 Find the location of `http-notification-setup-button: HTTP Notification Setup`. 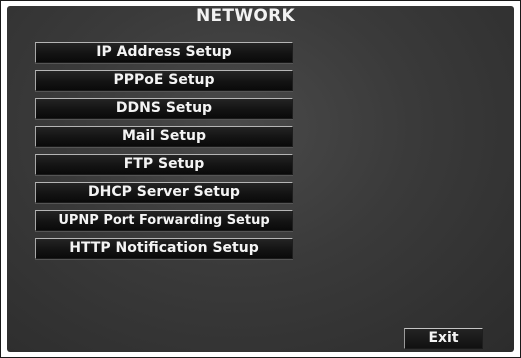

http-notification-setup-button: HTTP Notification Setup is located at coordinates (164, 248).